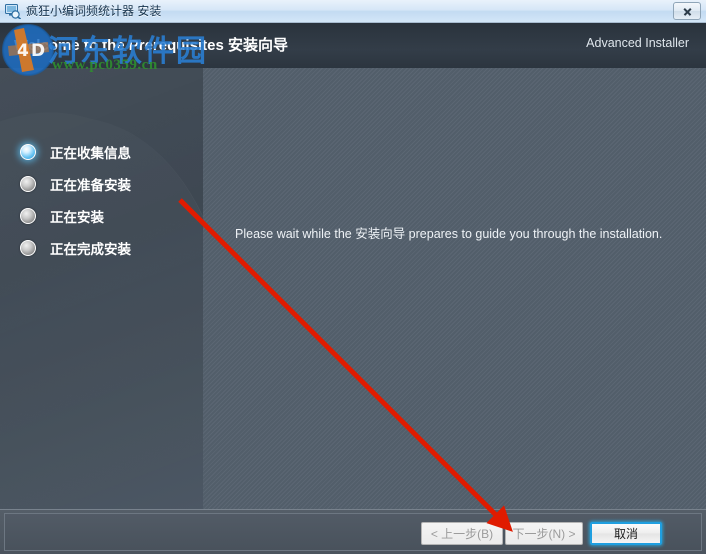  I want to click on sidebar-item-installing: 正在安装, so click(62, 216).